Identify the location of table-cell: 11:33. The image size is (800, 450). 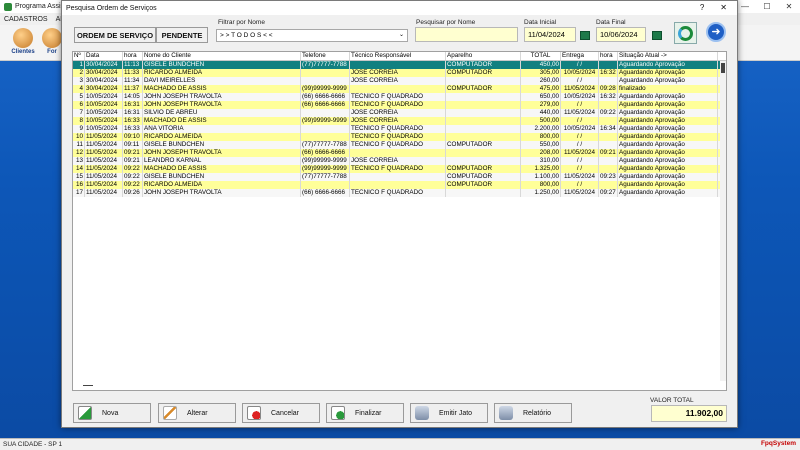
(133, 73).